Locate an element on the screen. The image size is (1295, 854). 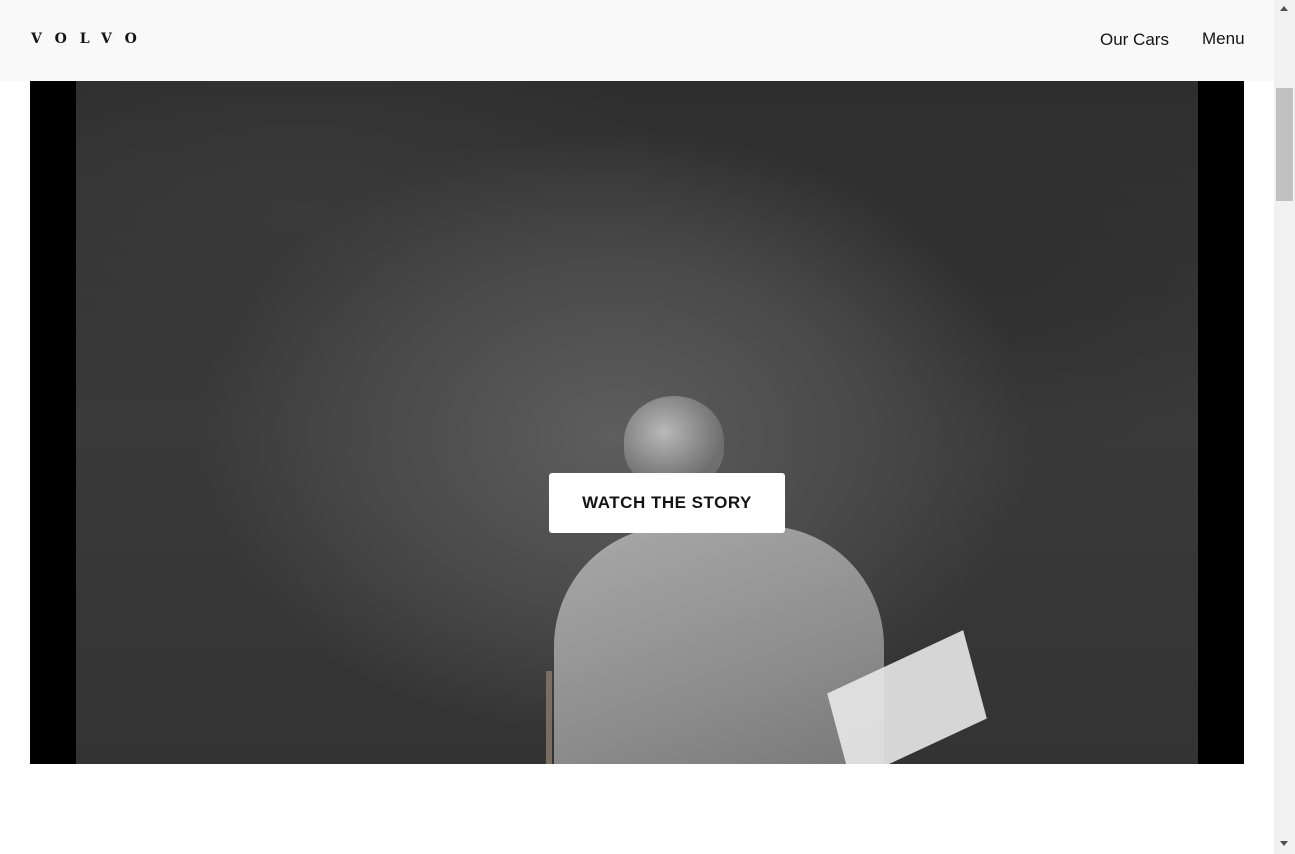
watch-the-story-button: WATCH THE STORY is located at coordinates (667, 503).